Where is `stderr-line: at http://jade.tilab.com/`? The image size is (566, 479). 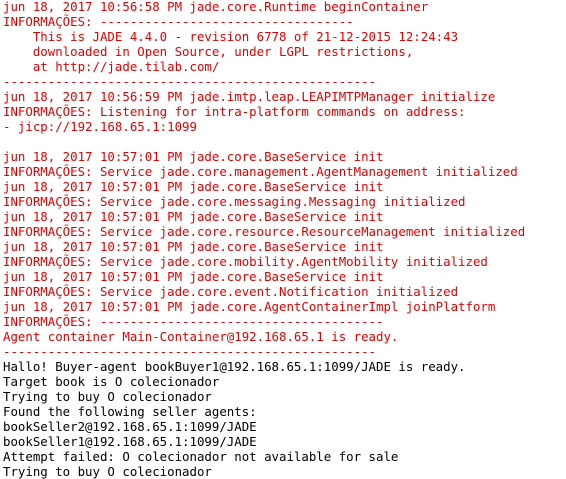
stderr-line: at http://jade.tilab.com/ is located at coordinates (111, 66).